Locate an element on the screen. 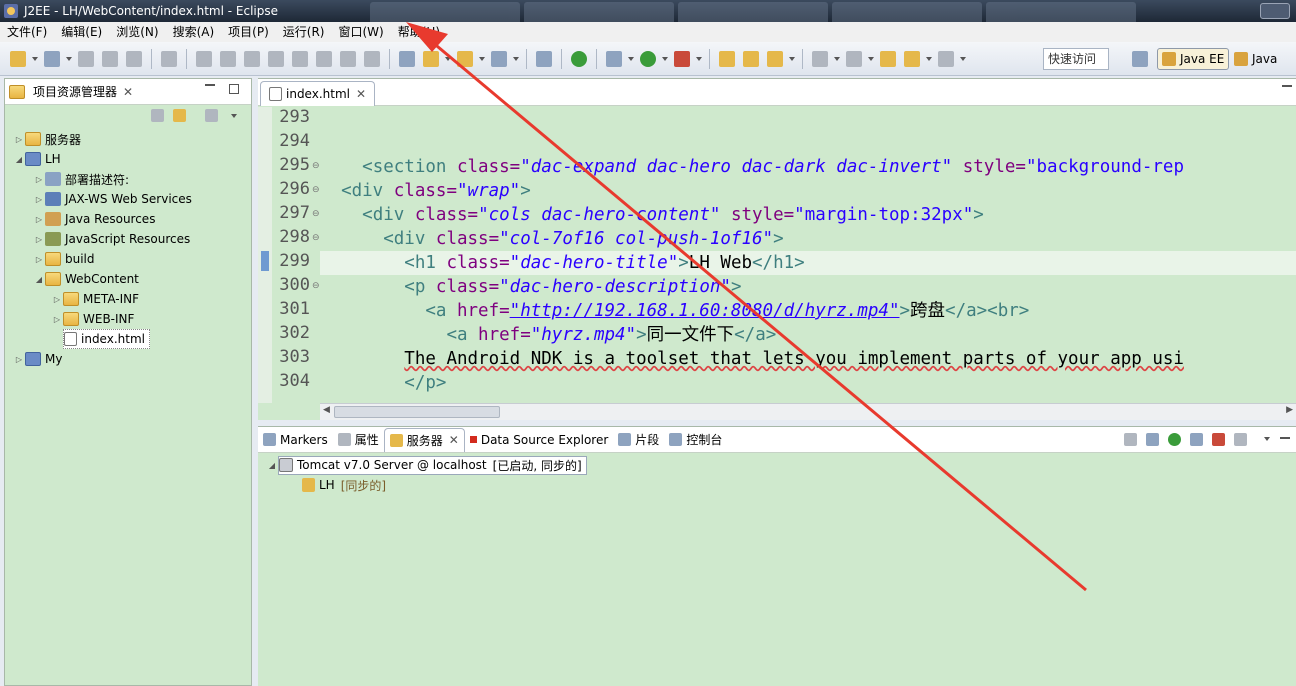  filters-icon is located at coordinates (211, 115).